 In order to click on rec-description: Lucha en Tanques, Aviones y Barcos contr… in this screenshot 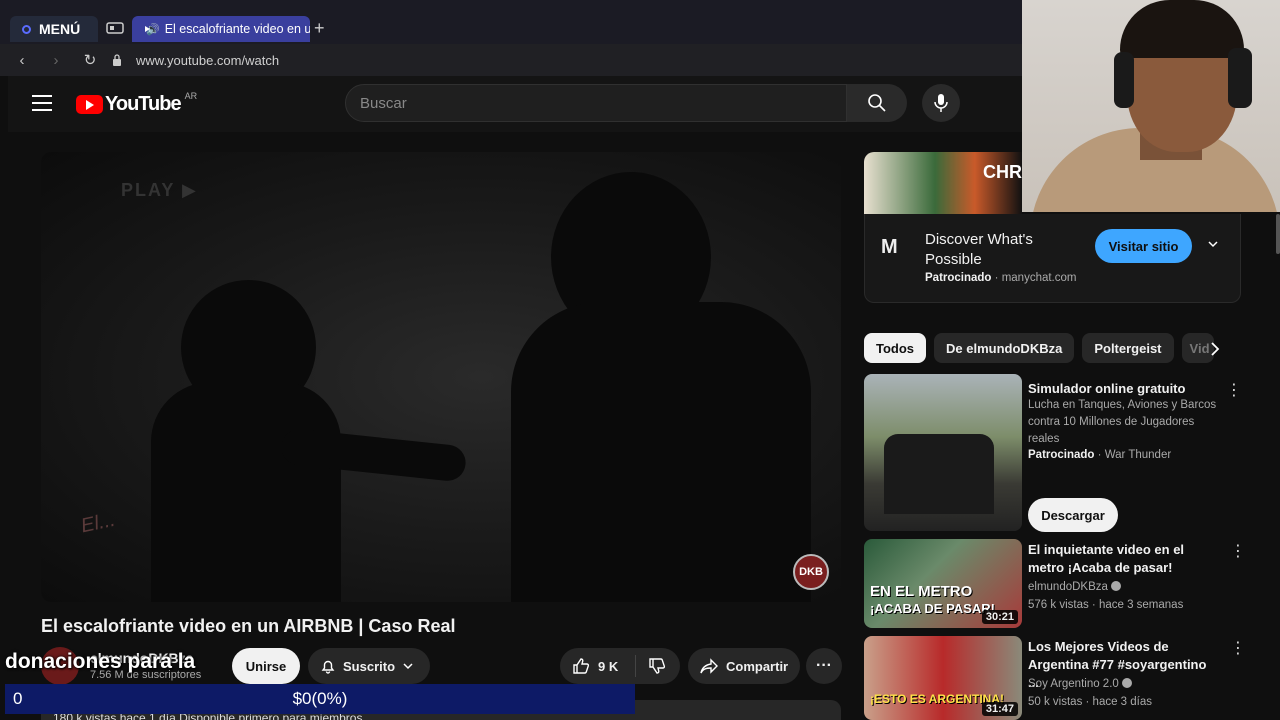, I will do `click(1122, 422)`.